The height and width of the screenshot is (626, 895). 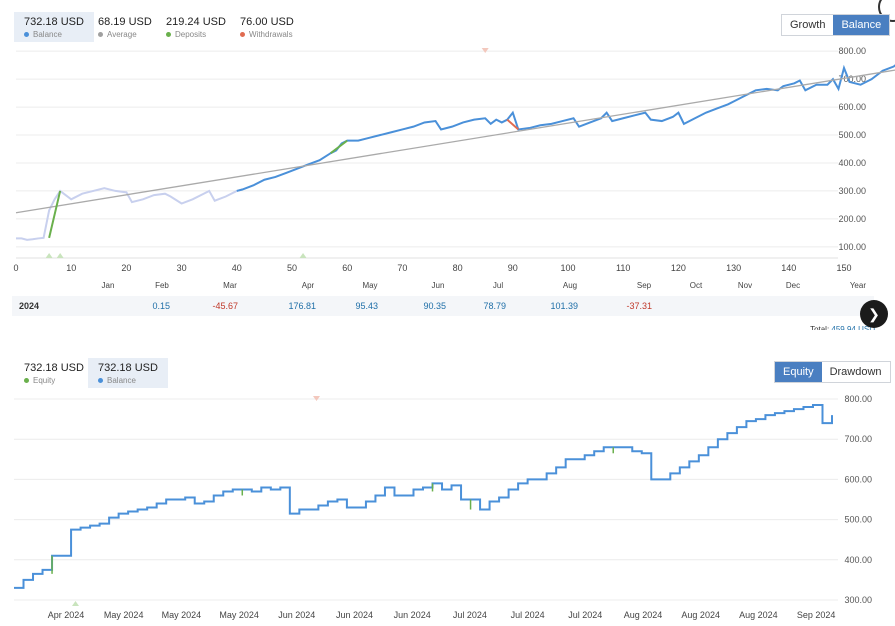 I want to click on month-value: 78.79, so click(x=494, y=306).